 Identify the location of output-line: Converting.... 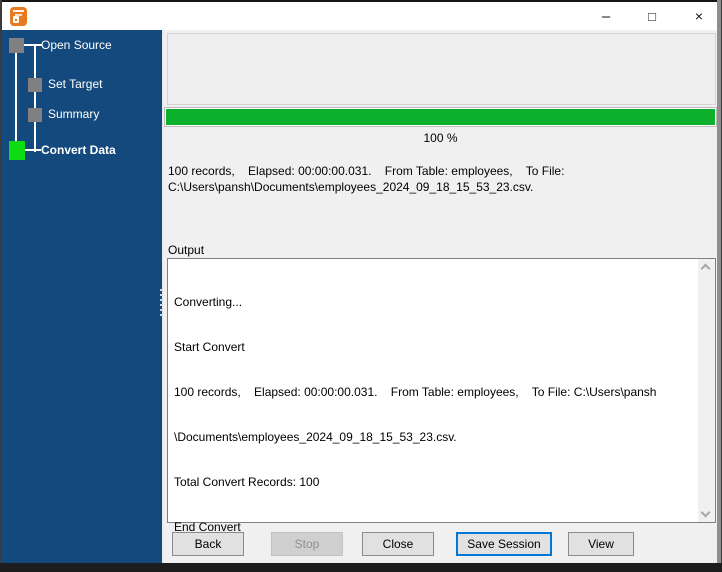
(208, 302).